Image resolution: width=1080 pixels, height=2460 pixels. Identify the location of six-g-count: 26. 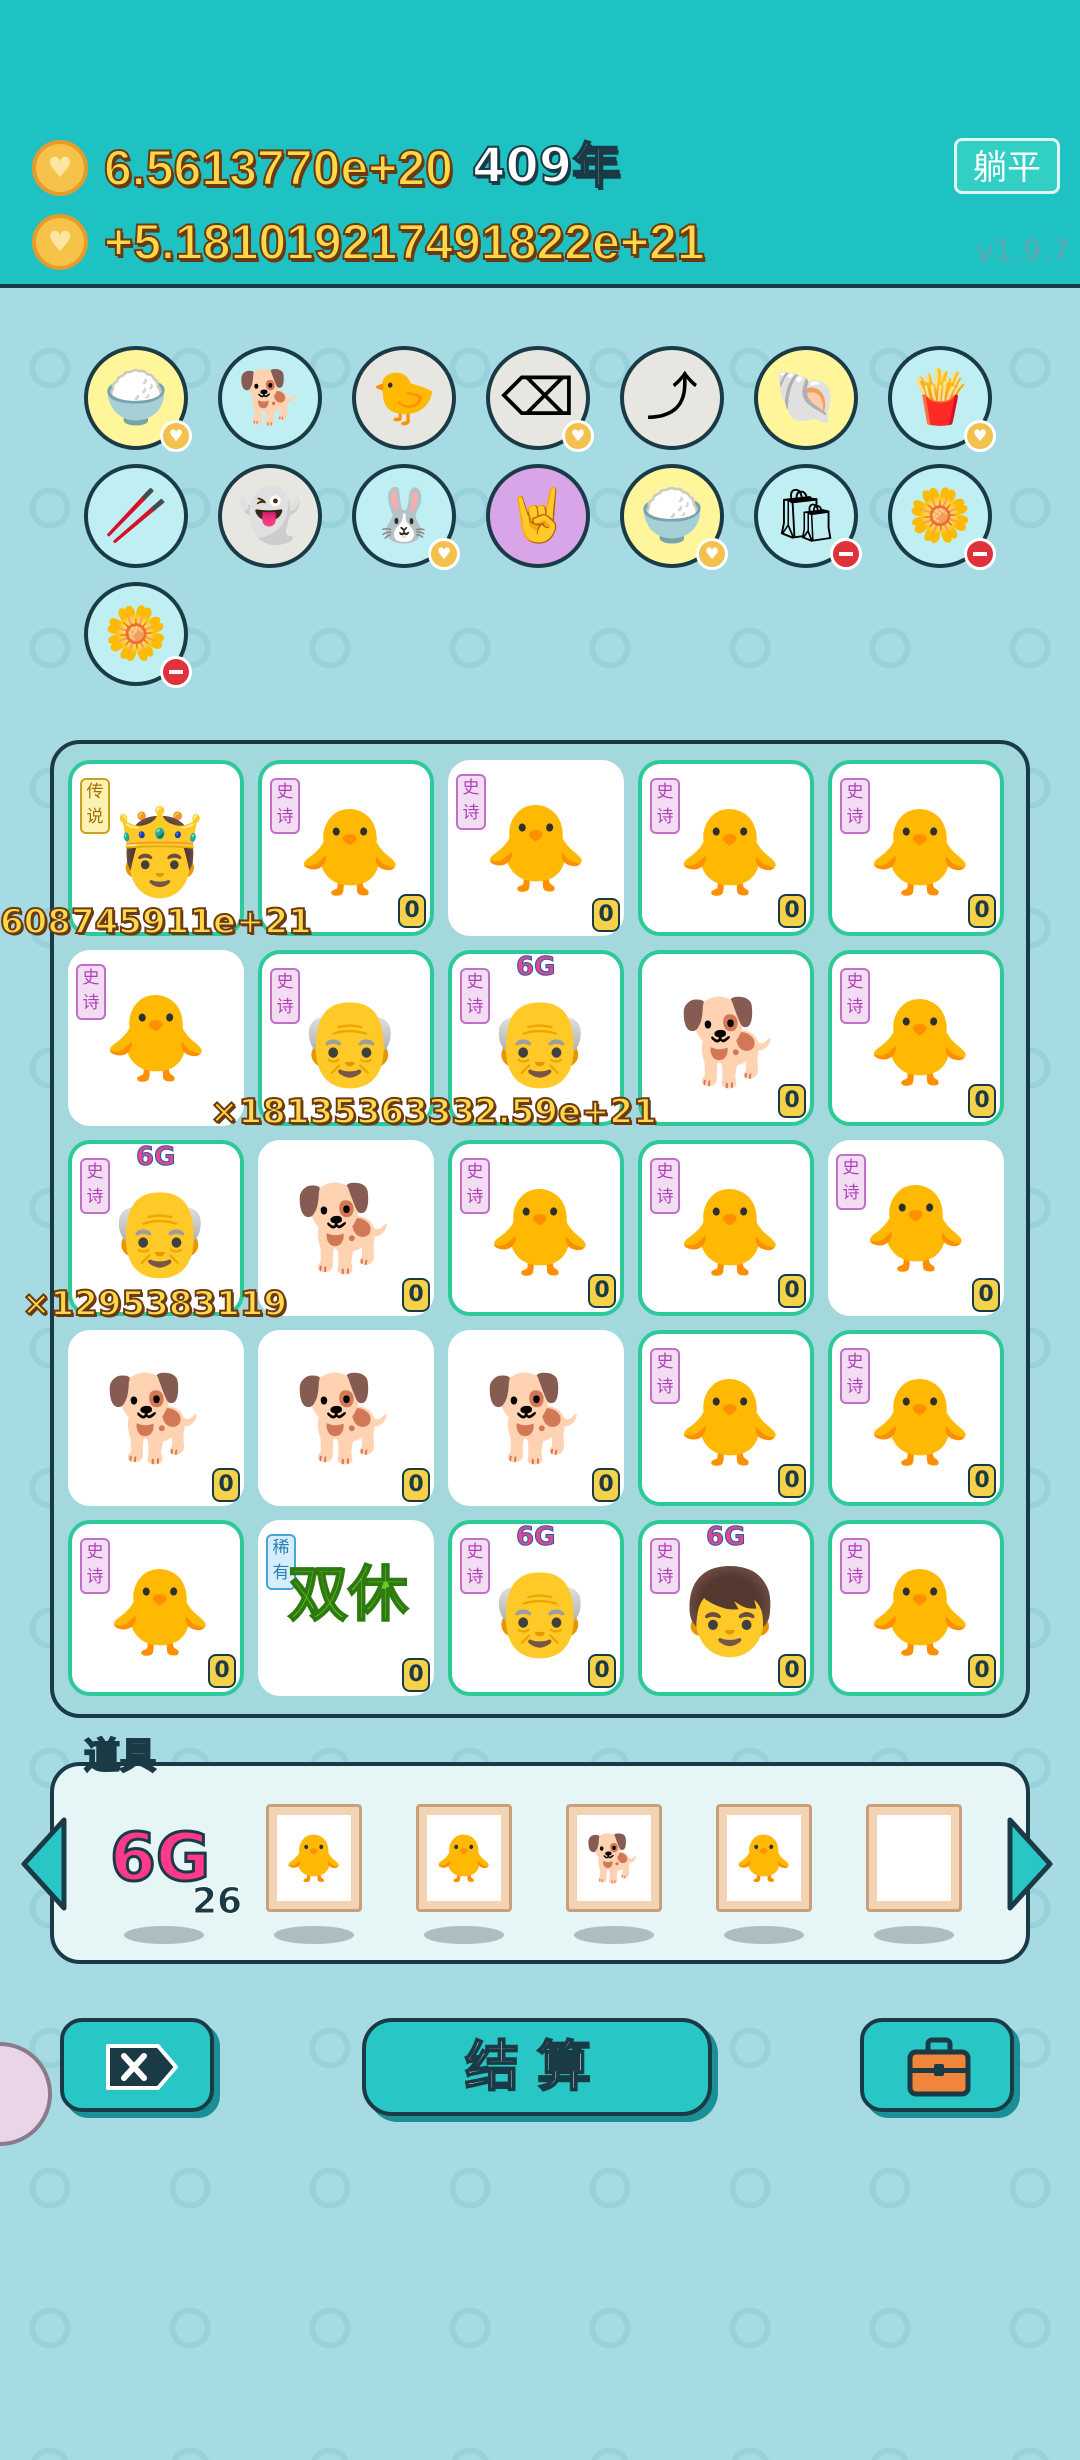
(217, 1901).